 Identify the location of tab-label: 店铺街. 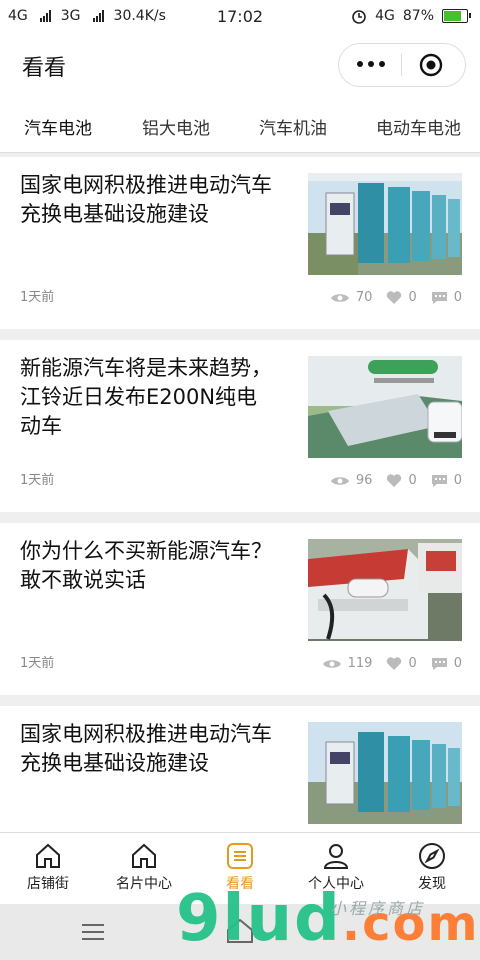
(48, 884).